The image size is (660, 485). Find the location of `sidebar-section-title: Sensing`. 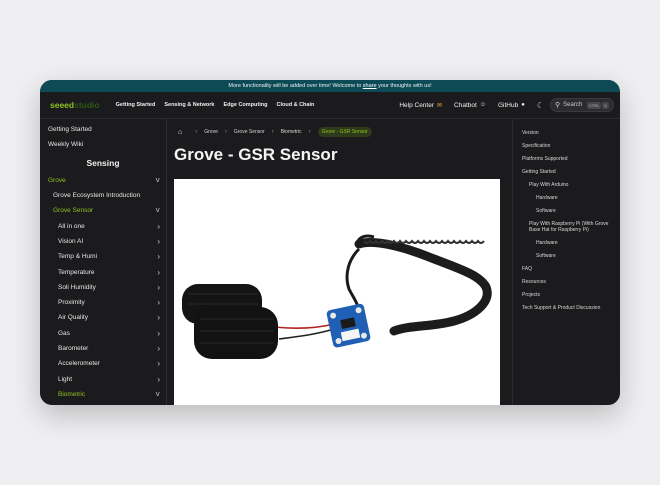

sidebar-section-title: Sensing is located at coordinates (103, 162).